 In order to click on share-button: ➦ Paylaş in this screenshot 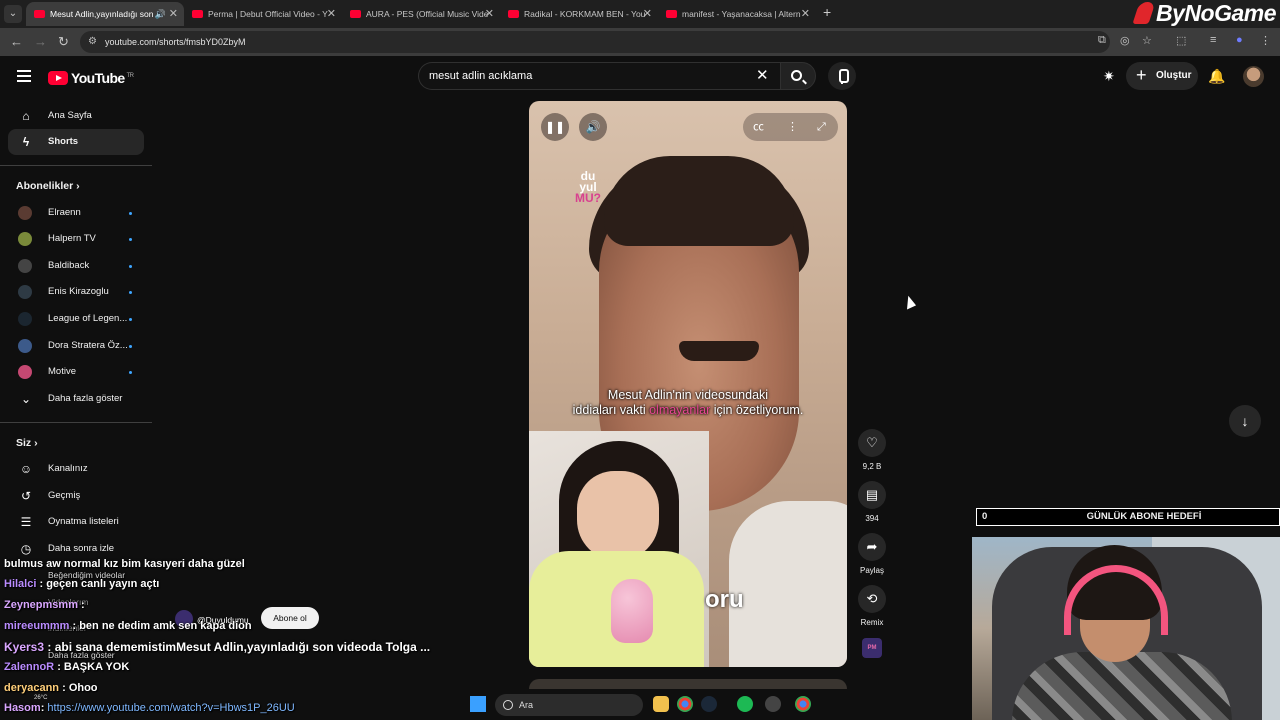, I will do `click(872, 554)`.